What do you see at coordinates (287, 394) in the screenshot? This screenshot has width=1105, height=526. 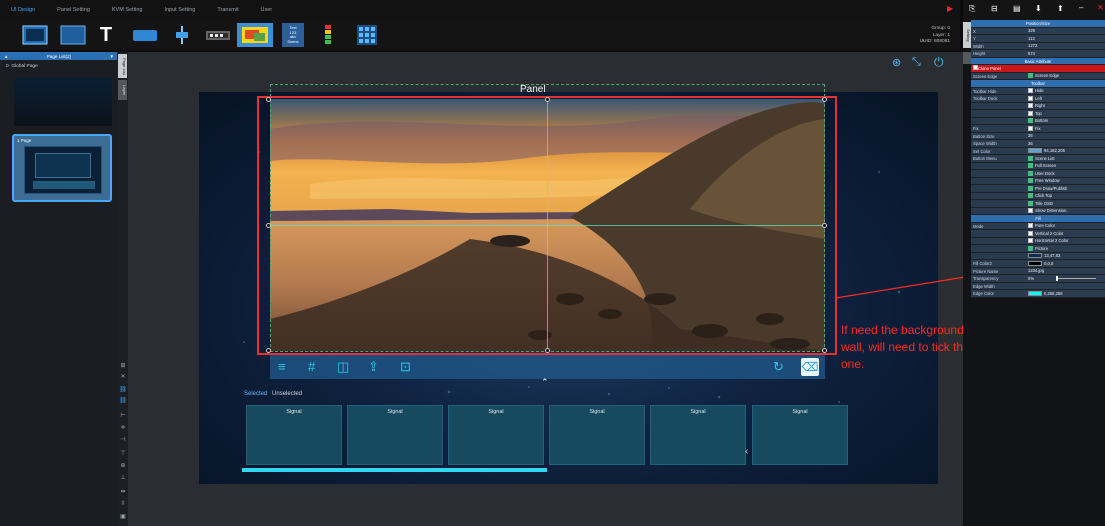 I see `tab-unselected: Unselected` at bounding box center [287, 394].